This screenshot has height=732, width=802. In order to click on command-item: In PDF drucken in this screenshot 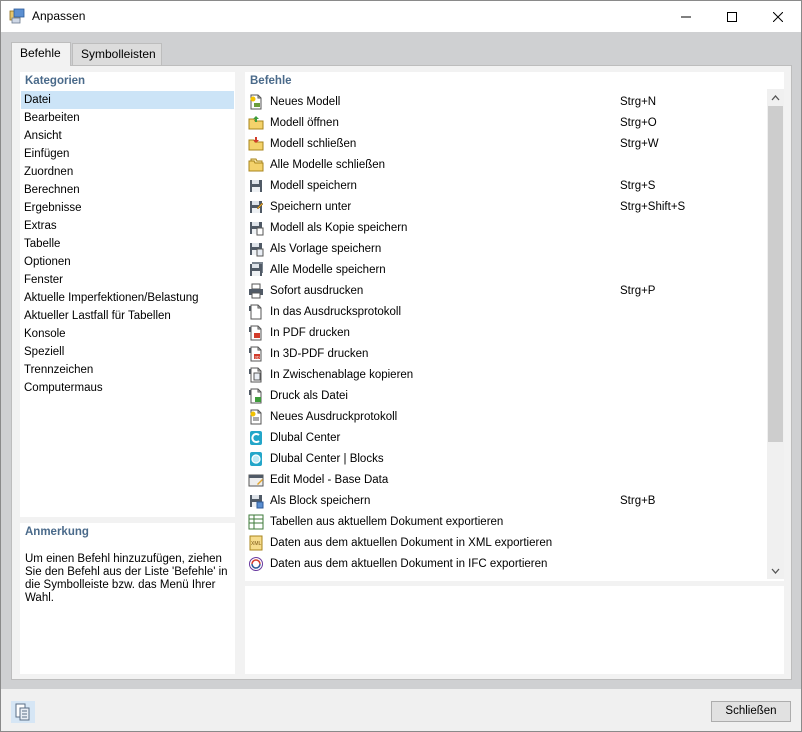, I will do `click(505, 333)`.